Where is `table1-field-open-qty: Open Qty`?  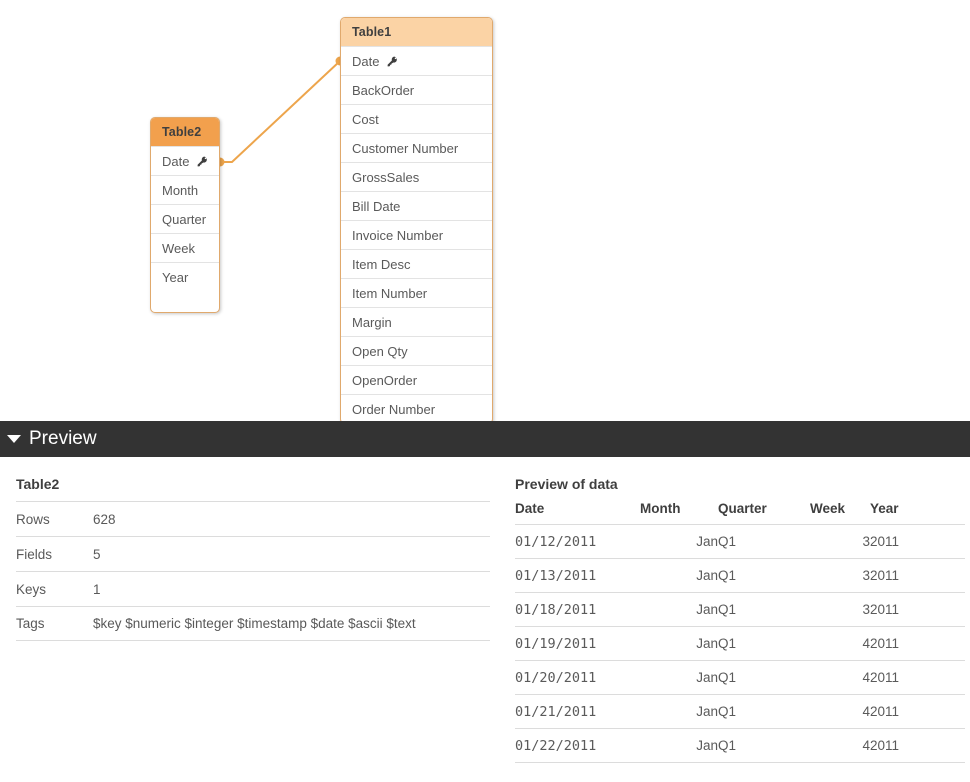
table1-field-open-qty: Open Qty is located at coordinates (416, 350).